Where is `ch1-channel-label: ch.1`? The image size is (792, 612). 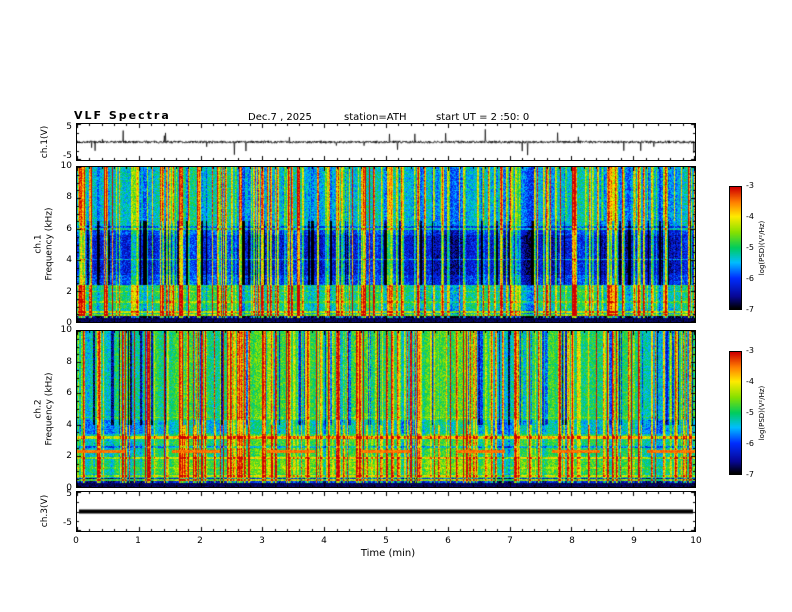
ch1-channel-label: ch.1 is located at coordinates (38, 244).